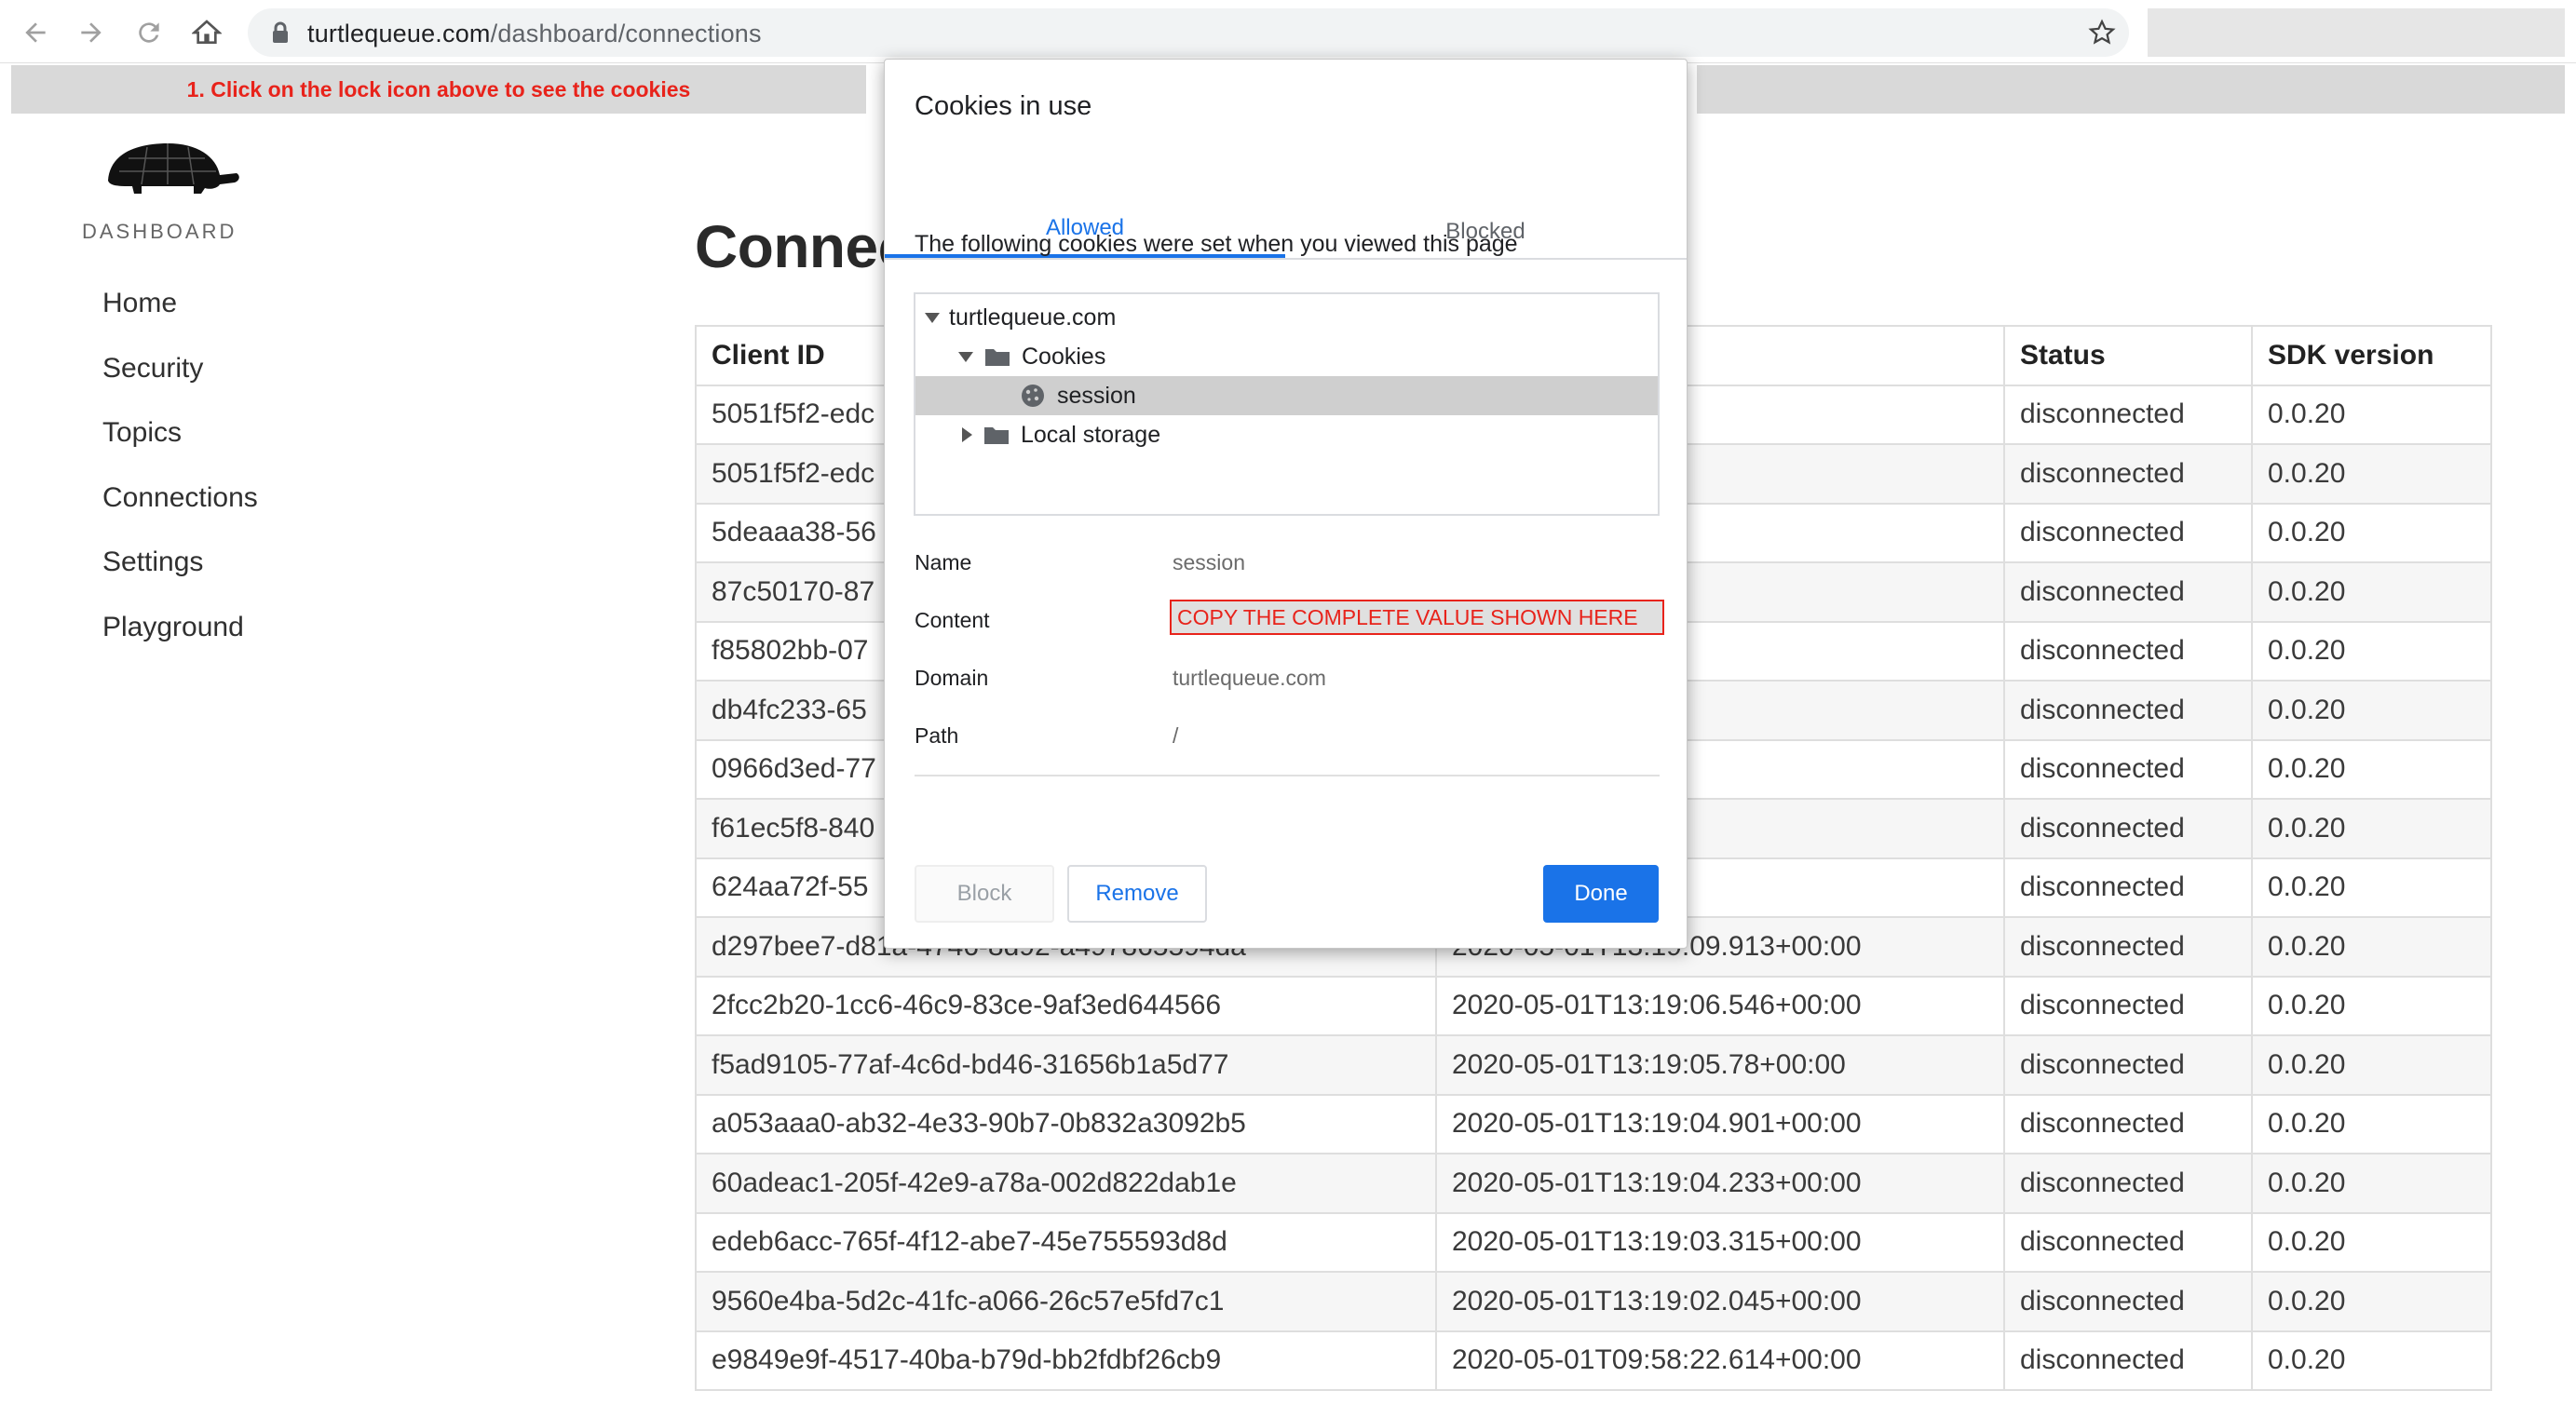 The width and height of the screenshot is (2576, 1404). What do you see at coordinates (952, 677) in the screenshot?
I see `detail-domain-label: Domain` at bounding box center [952, 677].